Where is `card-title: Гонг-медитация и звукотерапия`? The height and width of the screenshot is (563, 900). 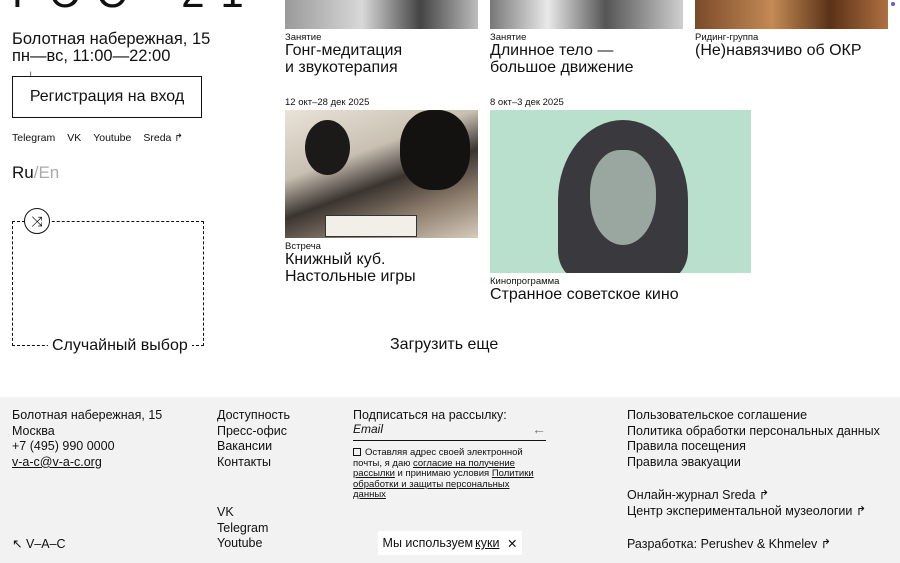 card-title: Гонг-медитация и звукотерапия is located at coordinates (343, 59).